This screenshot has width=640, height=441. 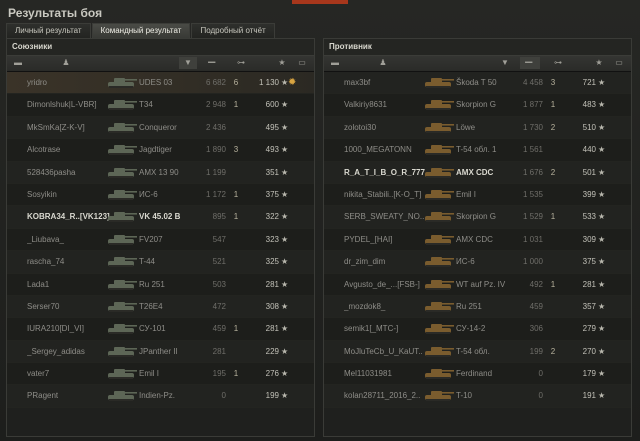 What do you see at coordinates (477, 195) in the screenshot?
I see `player-row: nikita_Stabili..[K-O_T] Emil I1 535 399 ★` at bounding box center [477, 195].